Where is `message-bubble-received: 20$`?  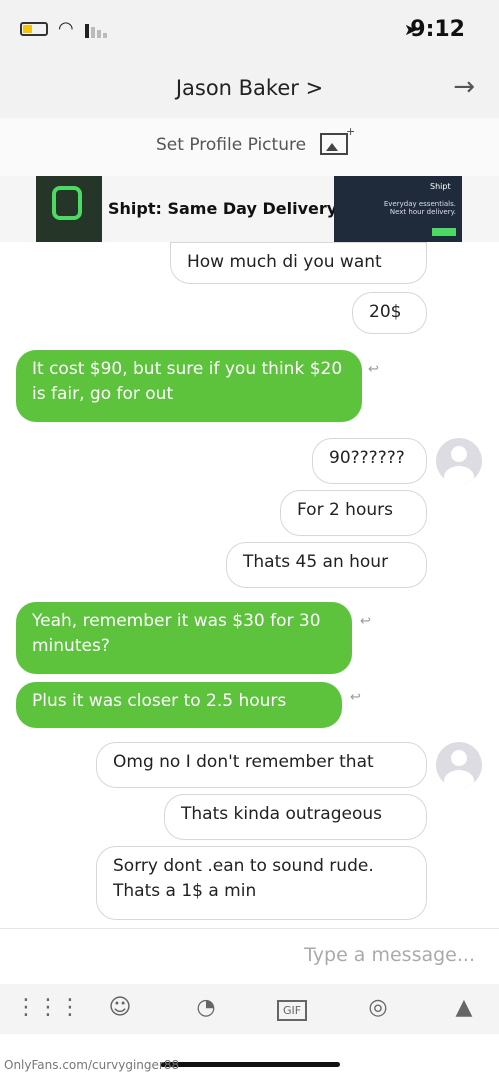
message-bubble-received: 20$ is located at coordinates (389, 313).